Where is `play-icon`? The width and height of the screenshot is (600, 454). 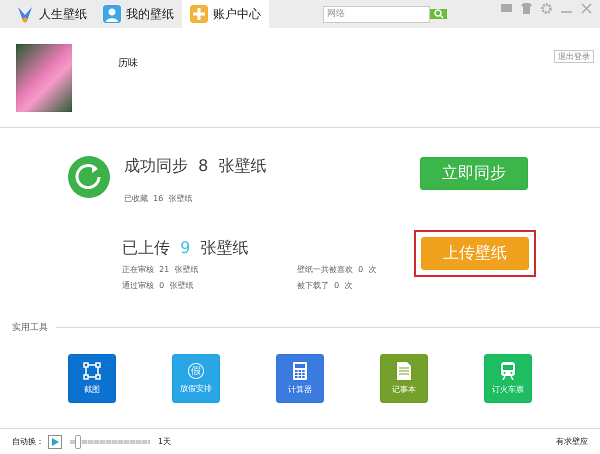
play-icon is located at coordinates (55, 442).